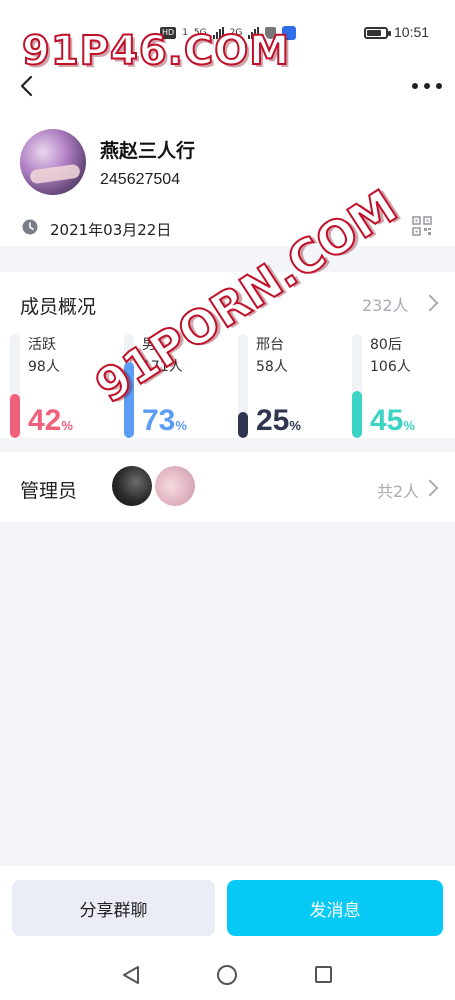 The image size is (455, 1000). Describe the element at coordinates (113, 908) in the screenshot. I see `share-group-button: 分享群聊` at that location.